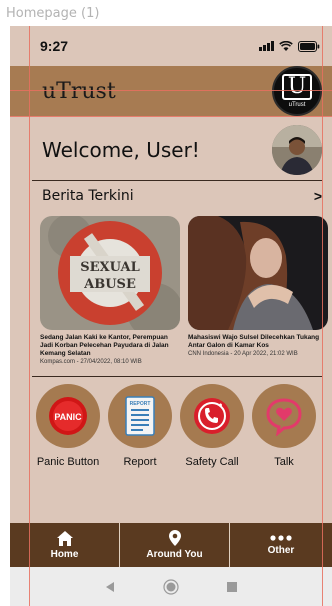  I want to click on report-button: REPORT Report, so click(140, 426).